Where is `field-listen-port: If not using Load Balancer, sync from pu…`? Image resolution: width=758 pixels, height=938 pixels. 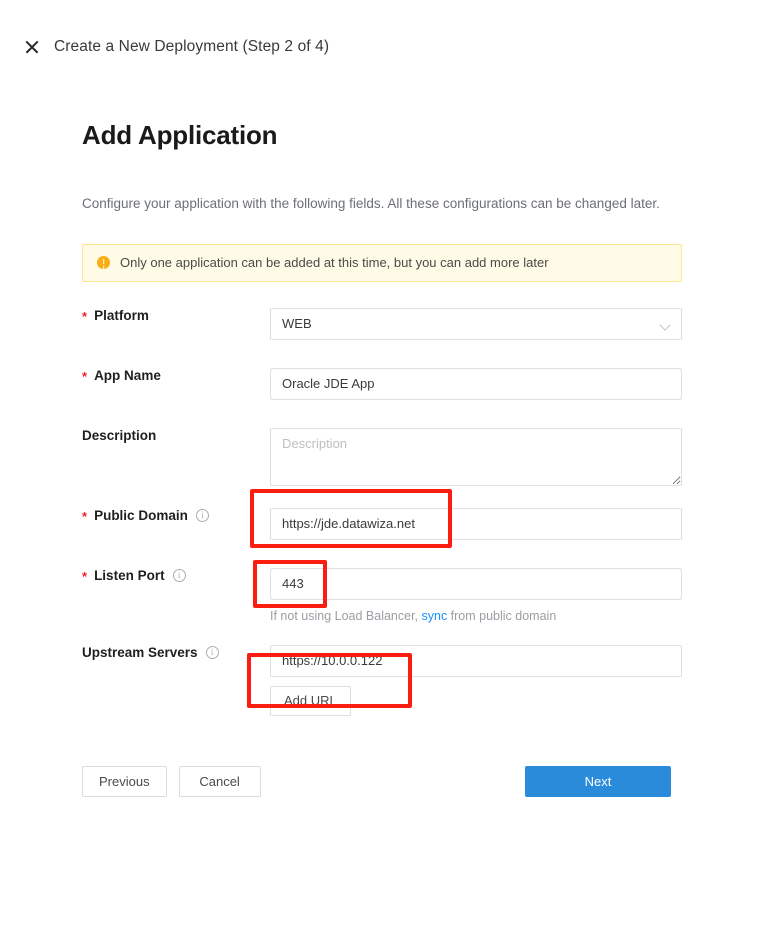 field-listen-port: If not using Load Balancer, sync from pu… is located at coordinates (476, 595).